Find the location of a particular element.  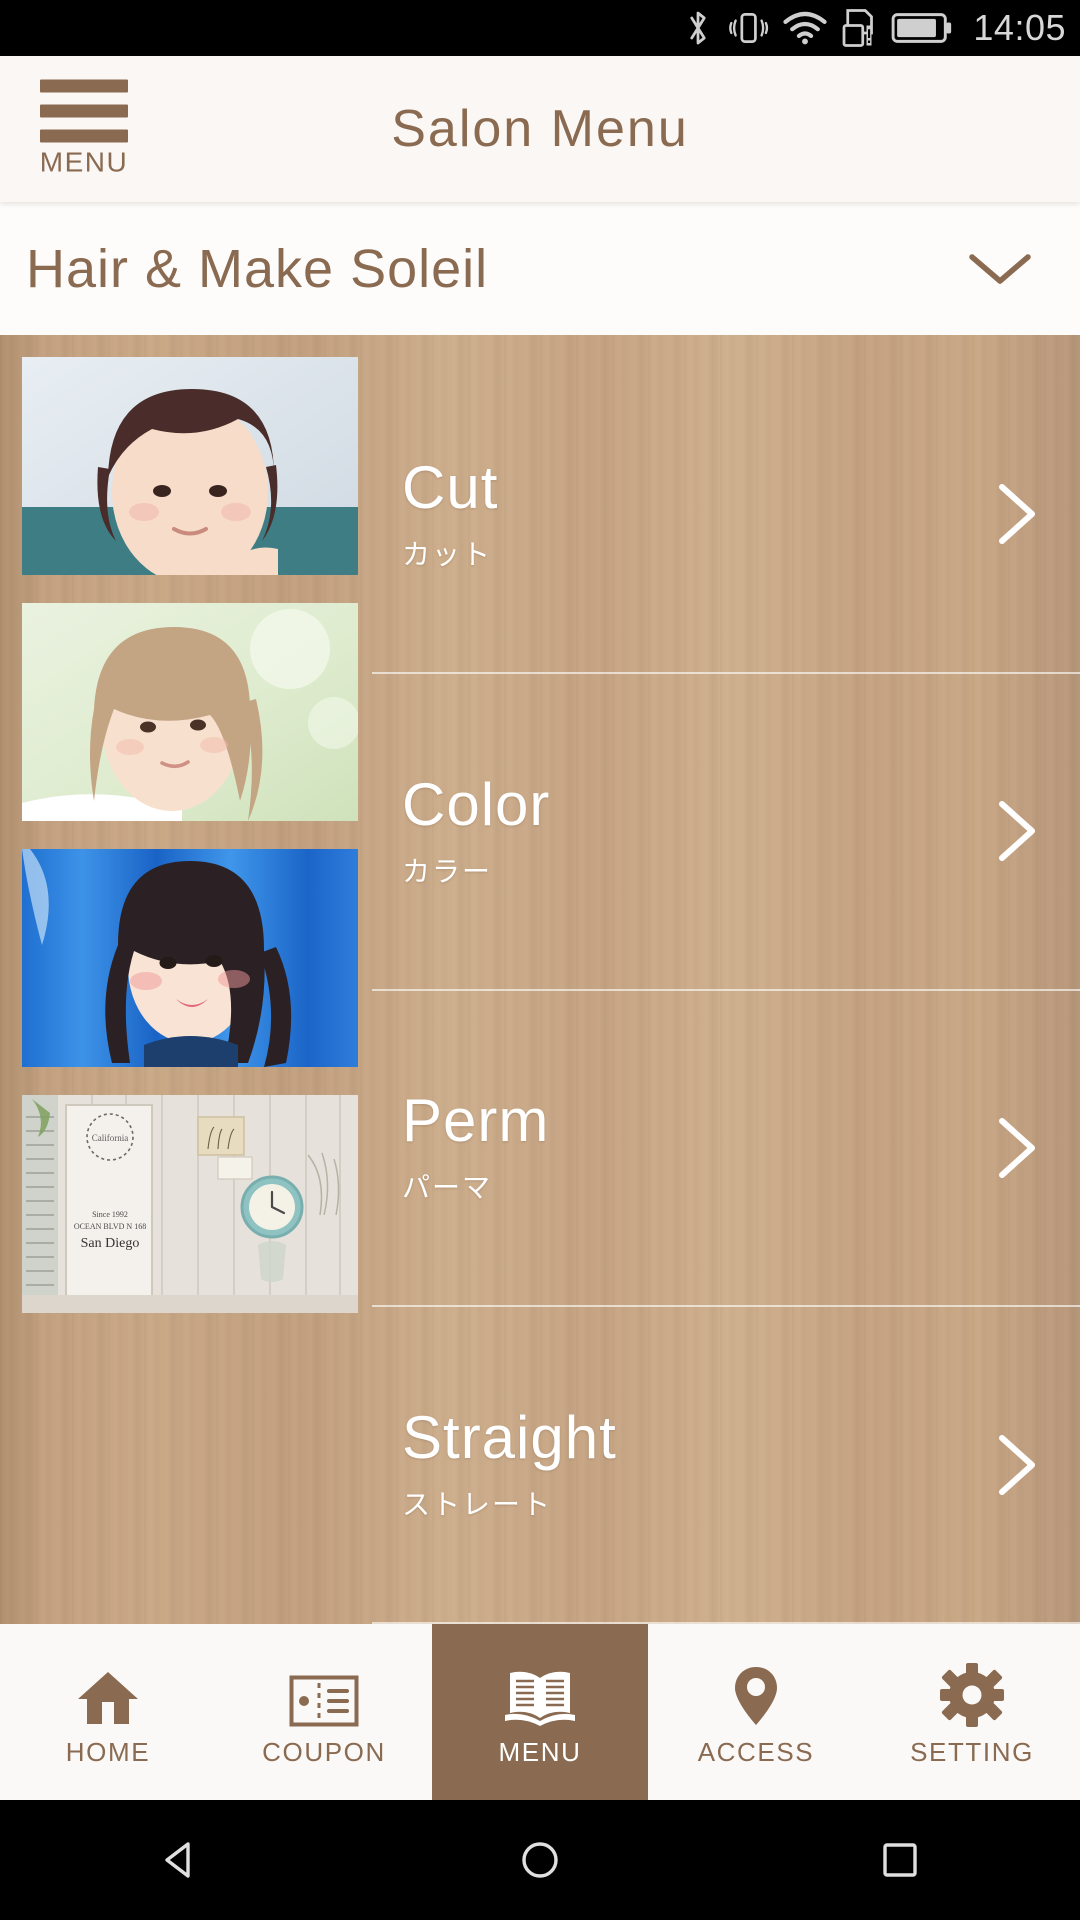

menu-item-title: Cut is located at coordinates (450, 487).